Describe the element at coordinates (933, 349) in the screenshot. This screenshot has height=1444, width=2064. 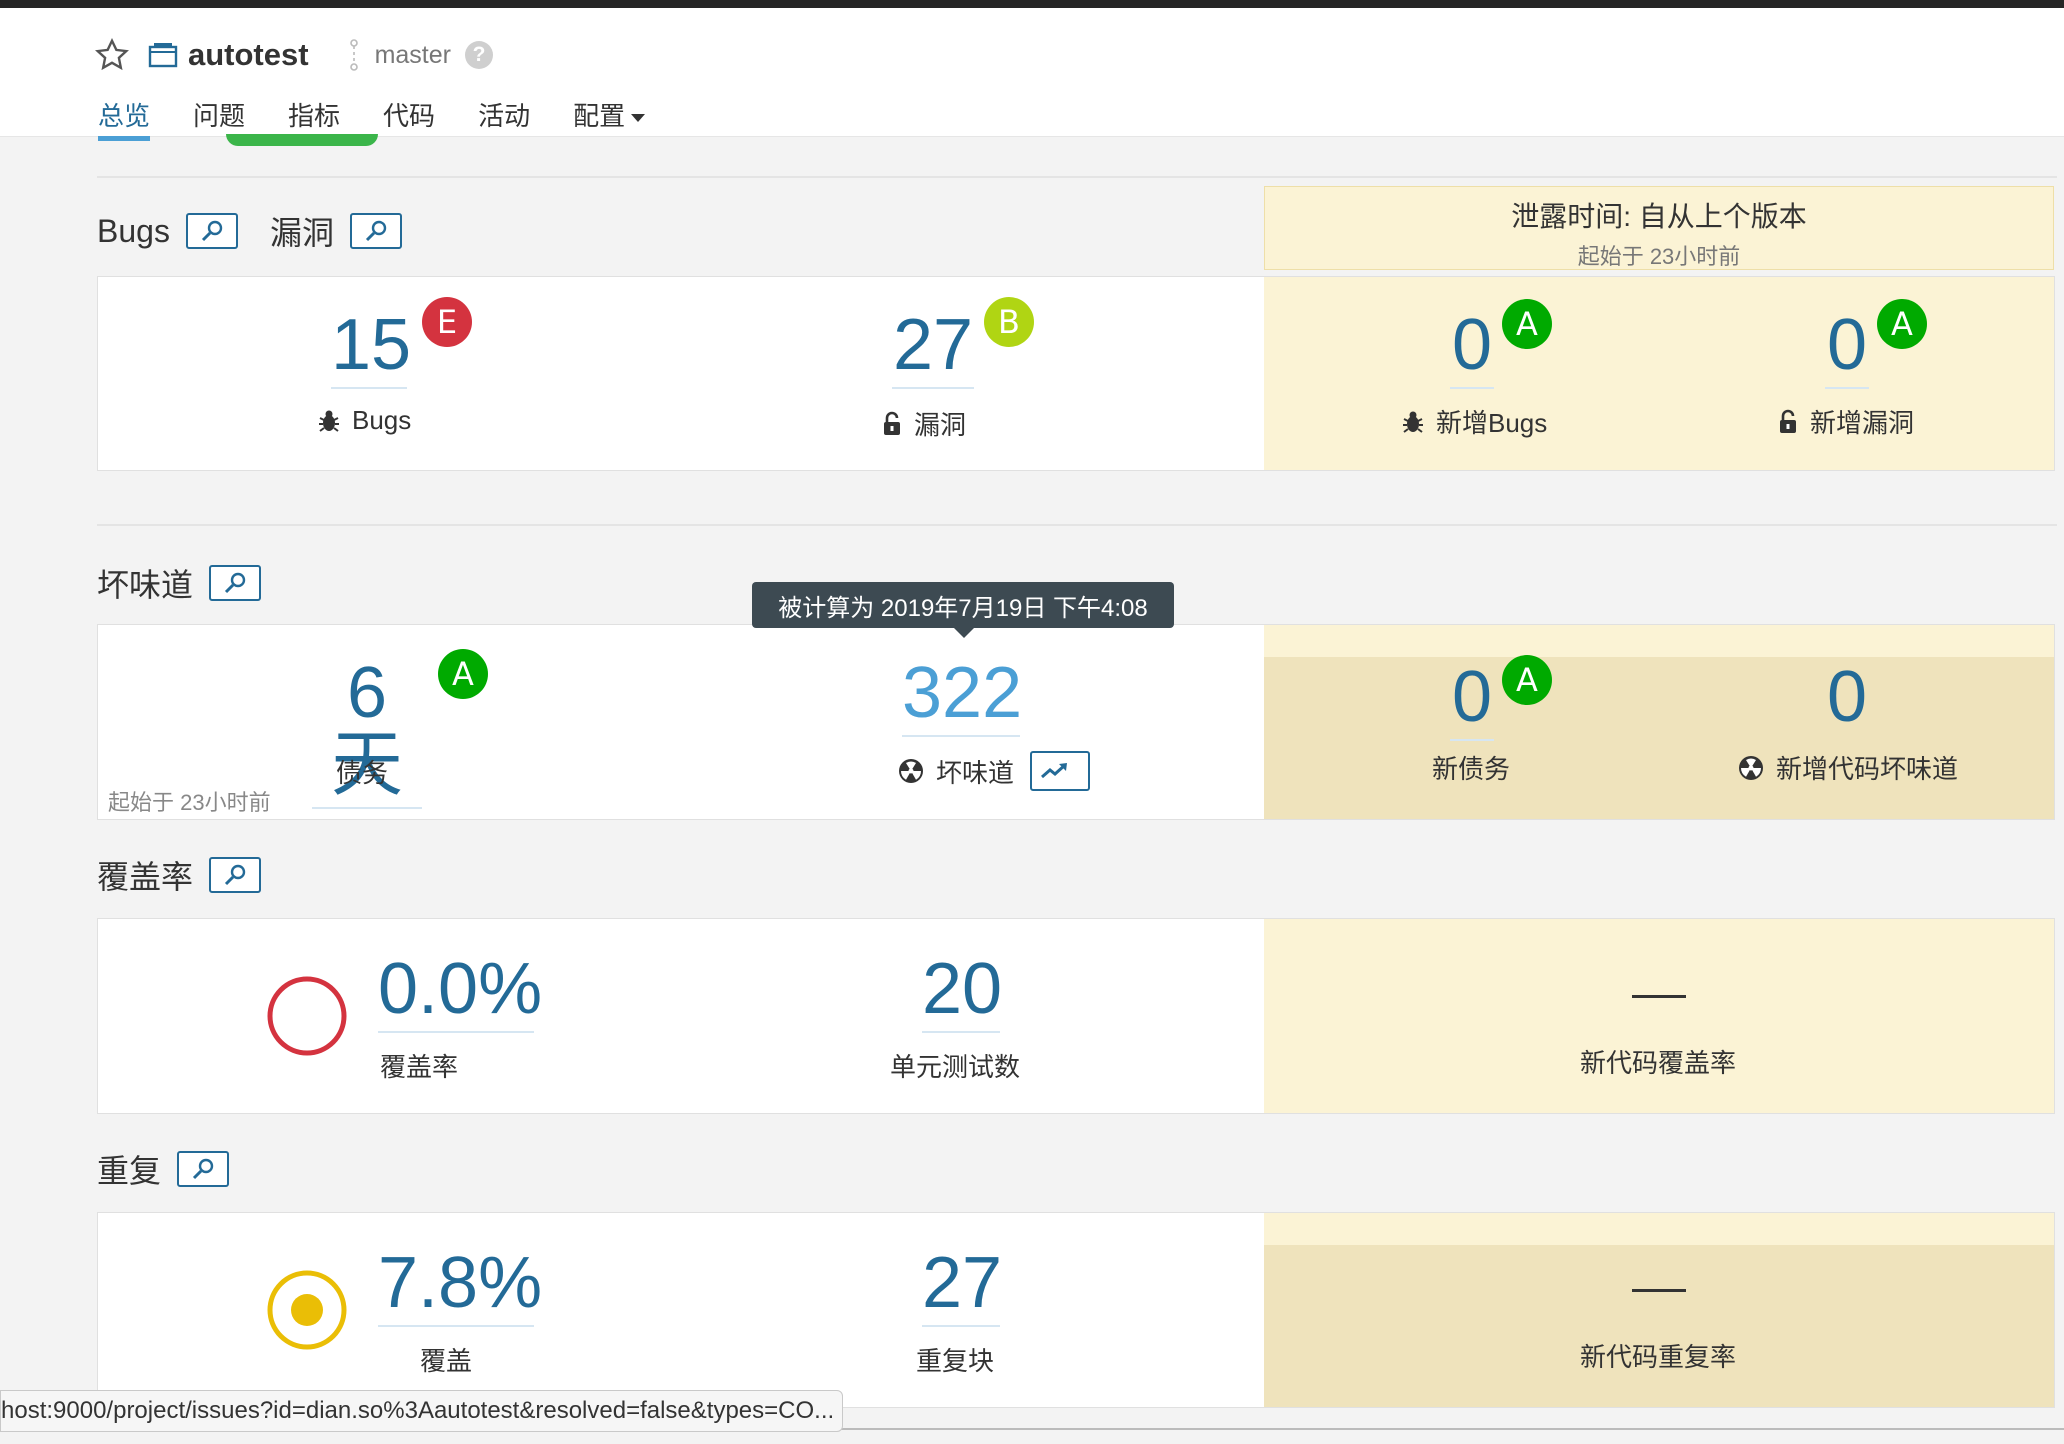
I see `vulnerabilities-value: 27` at that location.